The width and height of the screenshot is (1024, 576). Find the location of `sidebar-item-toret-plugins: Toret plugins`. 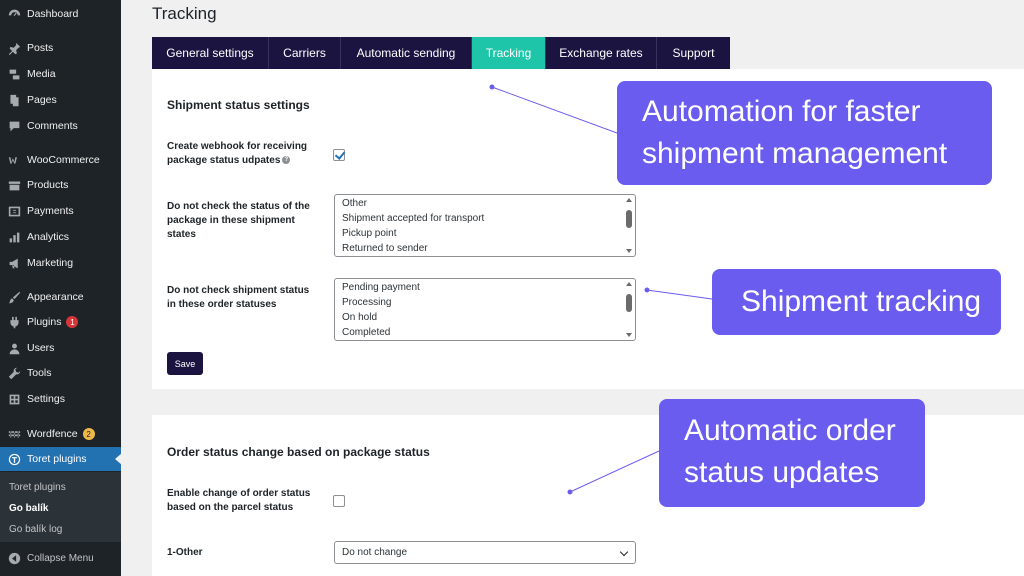

sidebar-item-toret-plugins: Toret plugins is located at coordinates (61, 459).